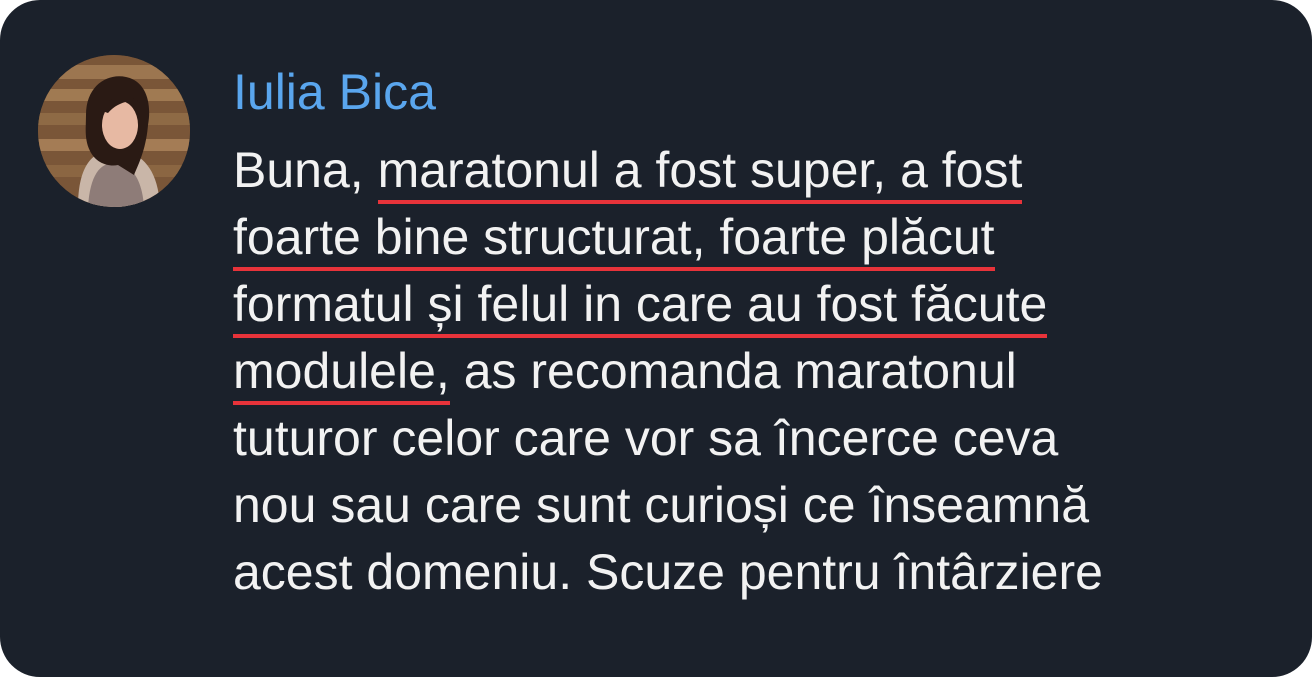 This screenshot has height=677, width=1312. Describe the element at coordinates (341, 374) in the screenshot. I see `highlighted-text: modulele,` at that location.